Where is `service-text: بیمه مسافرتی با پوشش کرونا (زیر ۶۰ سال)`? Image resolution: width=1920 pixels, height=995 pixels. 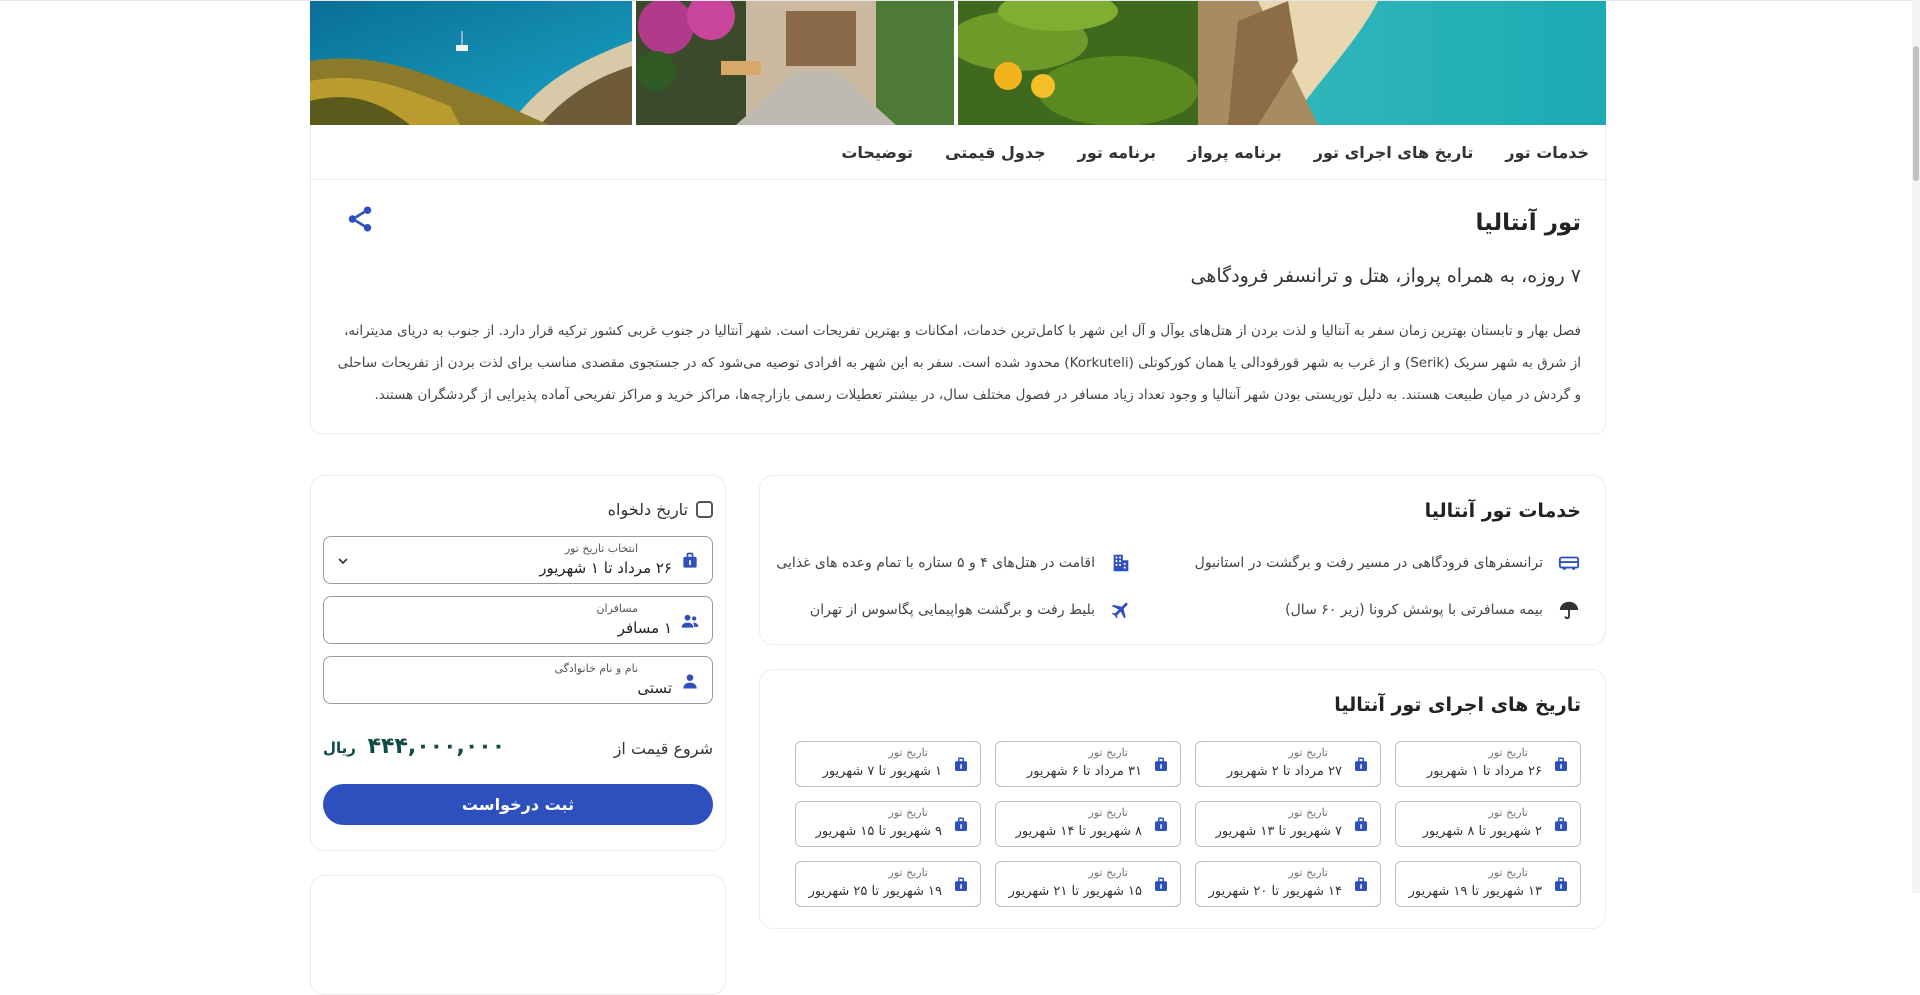 service-text: بیمه مسافرتی با پوشش کرونا (زیر ۶۰ سال) is located at coordinates (1414, 610).